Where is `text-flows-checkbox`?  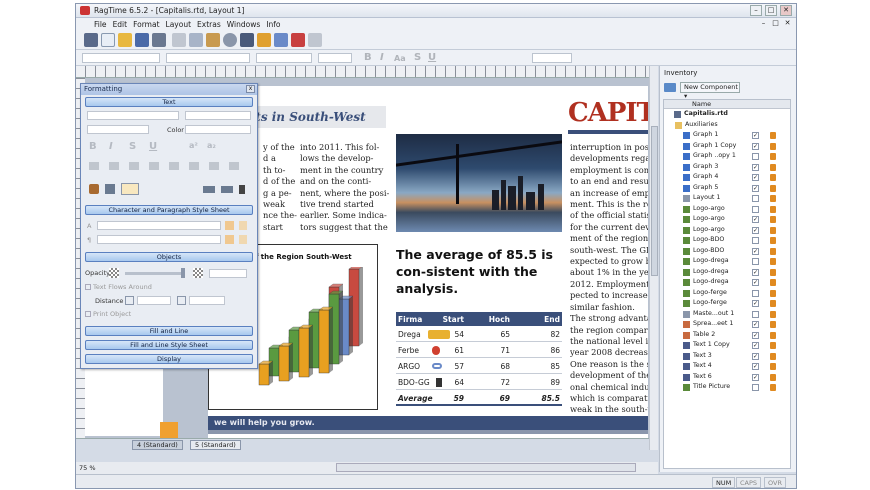 text-flows-checkbox is located at coordinates (88, 287).